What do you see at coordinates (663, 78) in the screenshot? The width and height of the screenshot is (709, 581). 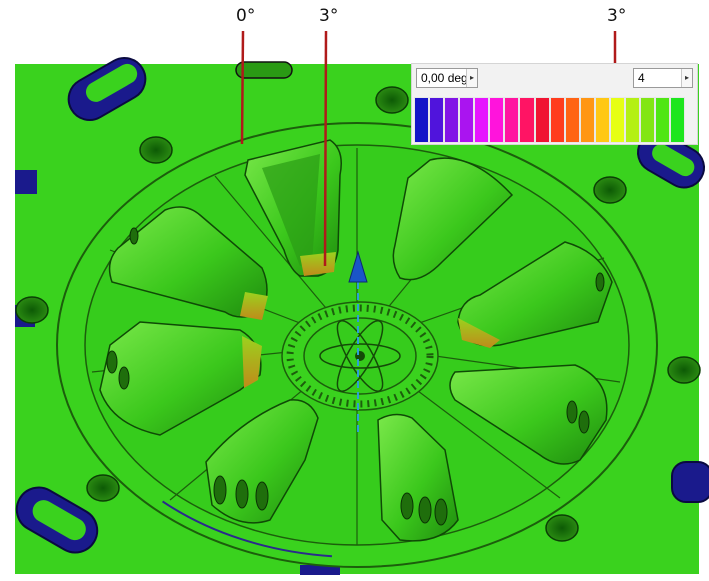 I see `color-steps-input: 4 ▸` at bounding box center [663, 78].